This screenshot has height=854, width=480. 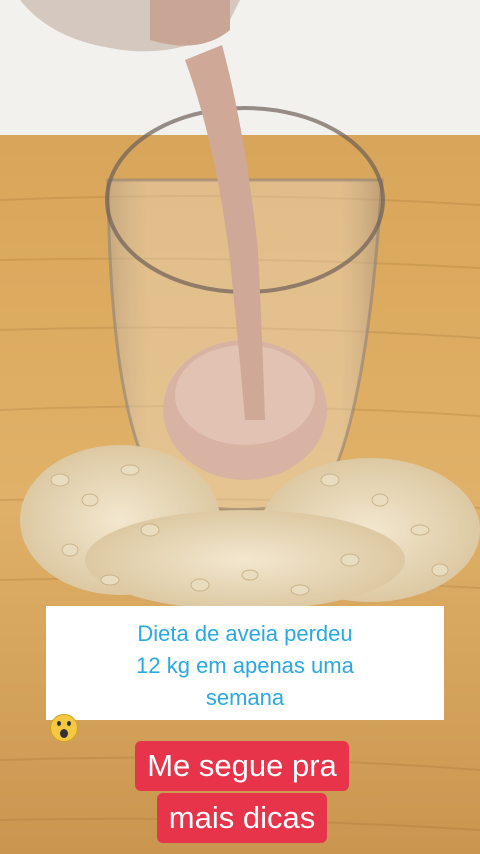 What do you see at coordinates (242, 766) in the screenshot?
I see `cta-line-1: Me segue pra` at bounding box center [242, 766].